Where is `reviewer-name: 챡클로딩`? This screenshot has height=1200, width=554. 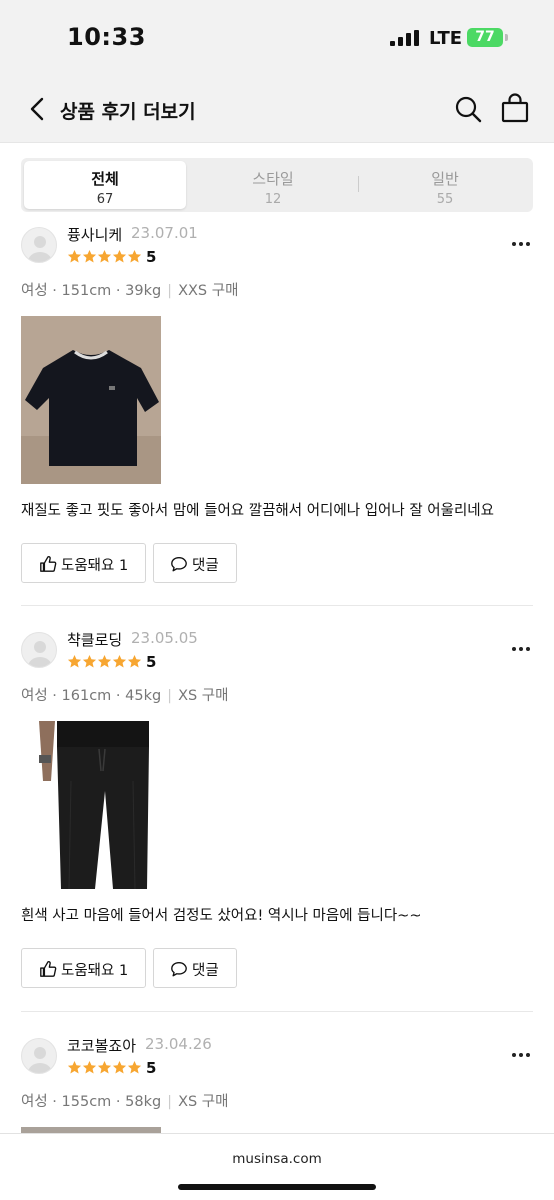
reviewer-name: 챡클로딩 is located at coordinates (95, 640).